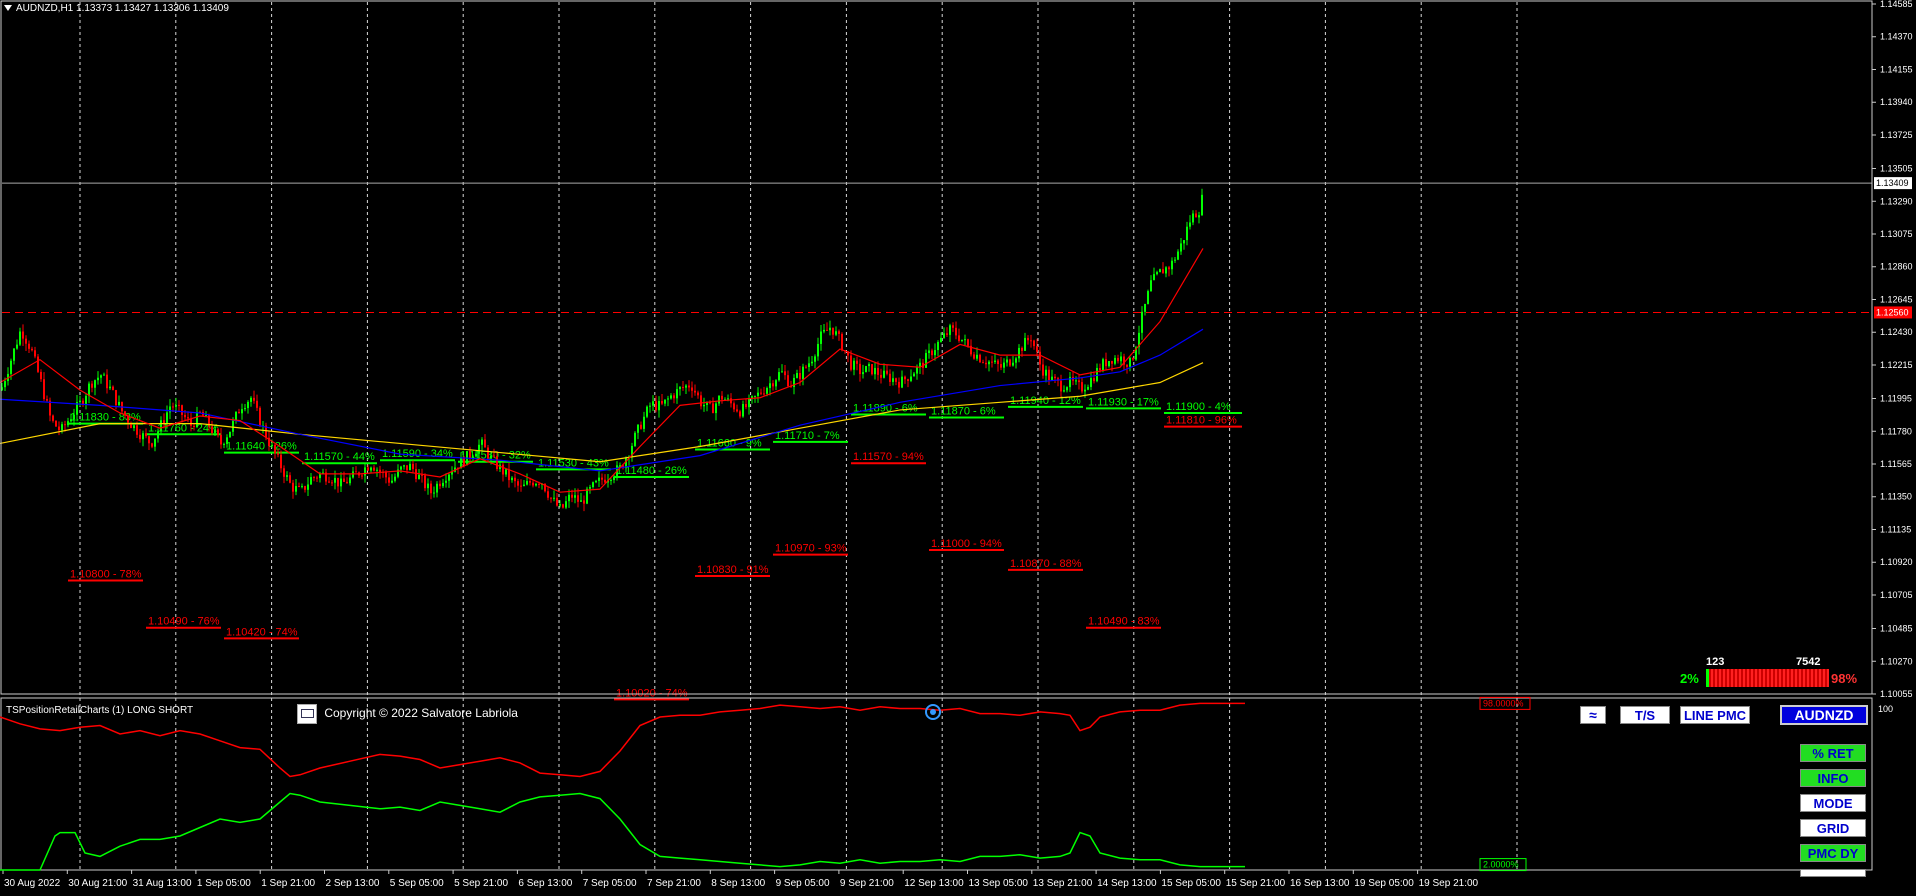 This screenshot has width=1916, height=896. What do you see at coordinates (1833, 853) in the screenshot?
I see `pmc-dy-button: PMC DY` at bounding box center [1833, 853].